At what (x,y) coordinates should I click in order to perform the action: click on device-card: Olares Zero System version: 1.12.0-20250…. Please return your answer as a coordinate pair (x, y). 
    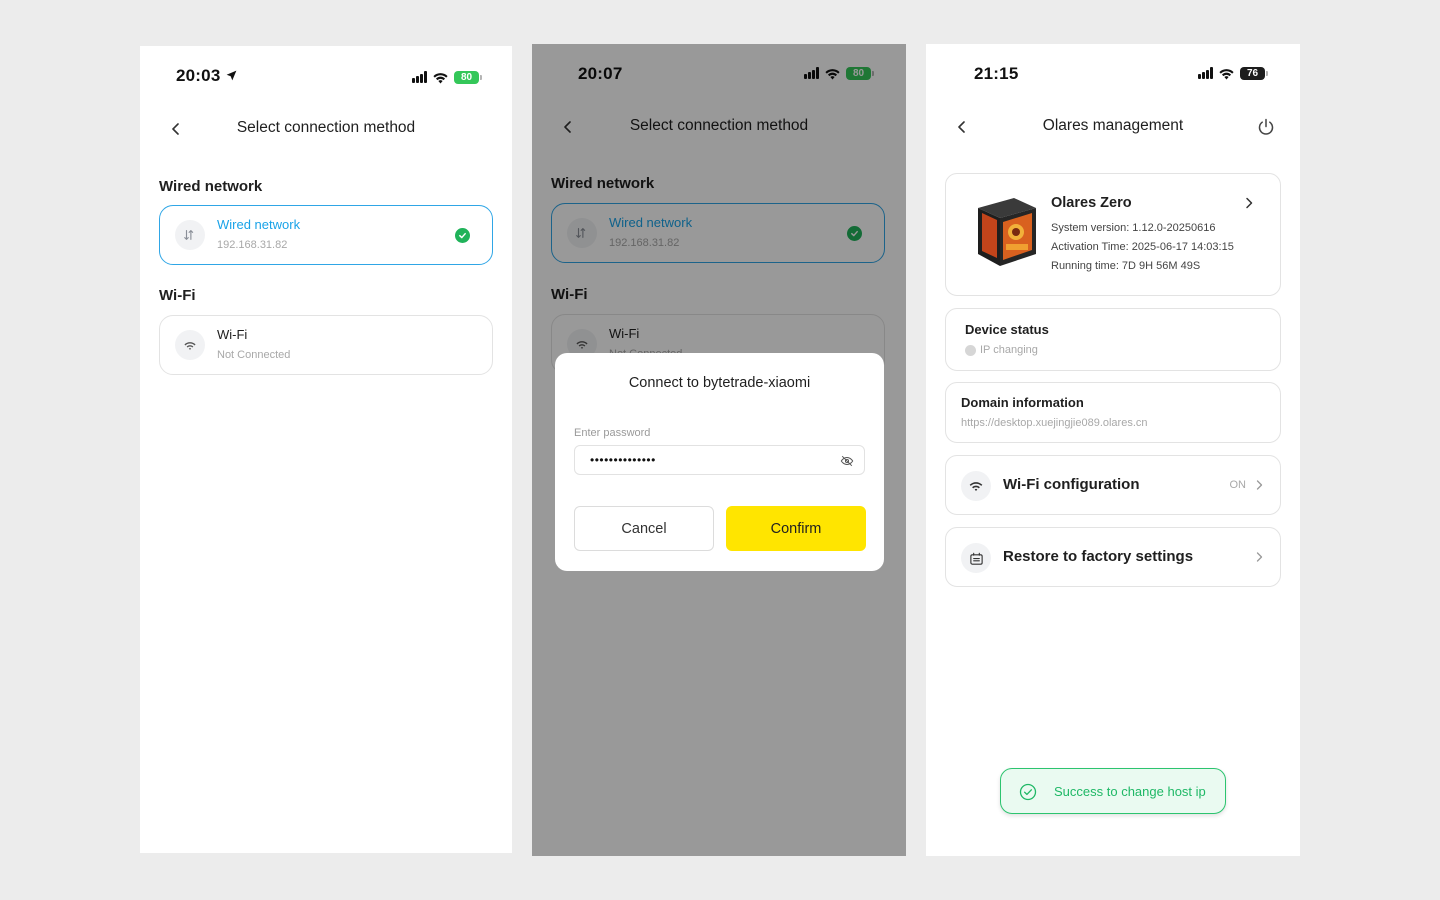
    Looking at the image, I should click on (1113, 234).